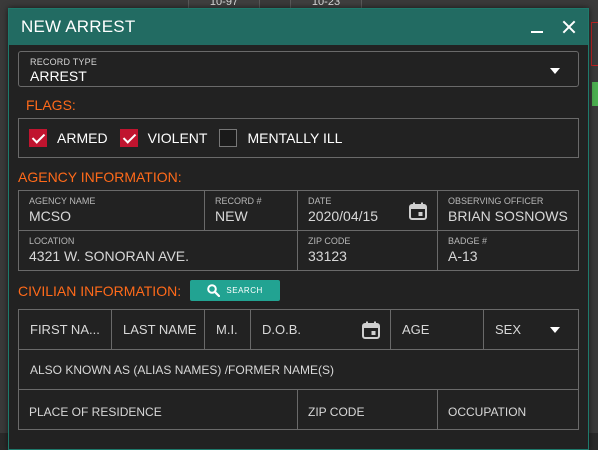  Describe the element at coordinates (128, 138) in the screenshot. I see `violent-checkbox` at that location.